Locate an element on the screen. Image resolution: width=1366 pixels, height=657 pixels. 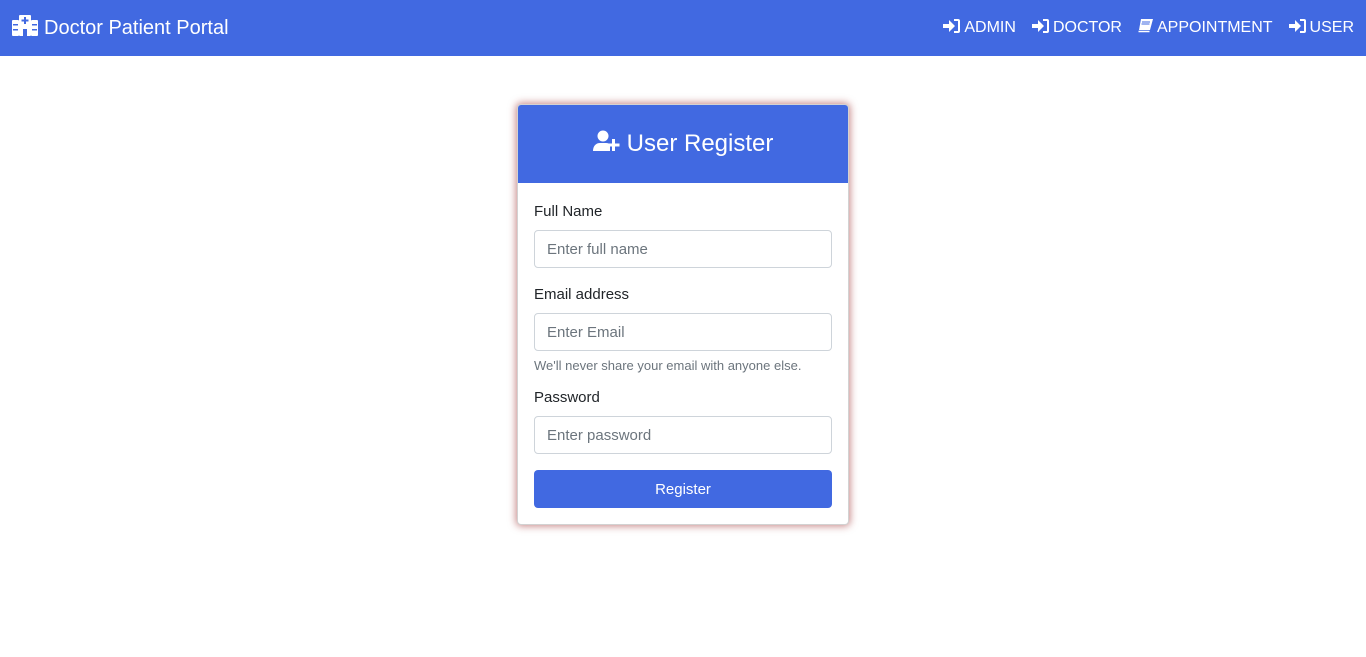
user-plus-icon is located at coordinates (609, 144).